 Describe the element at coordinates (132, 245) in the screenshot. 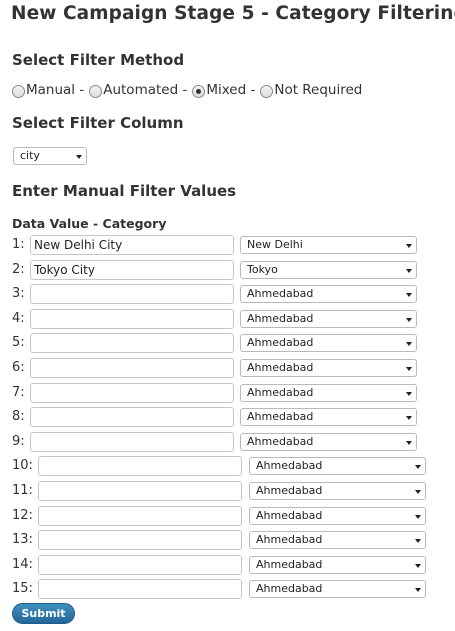

I see `data-value-input: New Delhi City` at that location.